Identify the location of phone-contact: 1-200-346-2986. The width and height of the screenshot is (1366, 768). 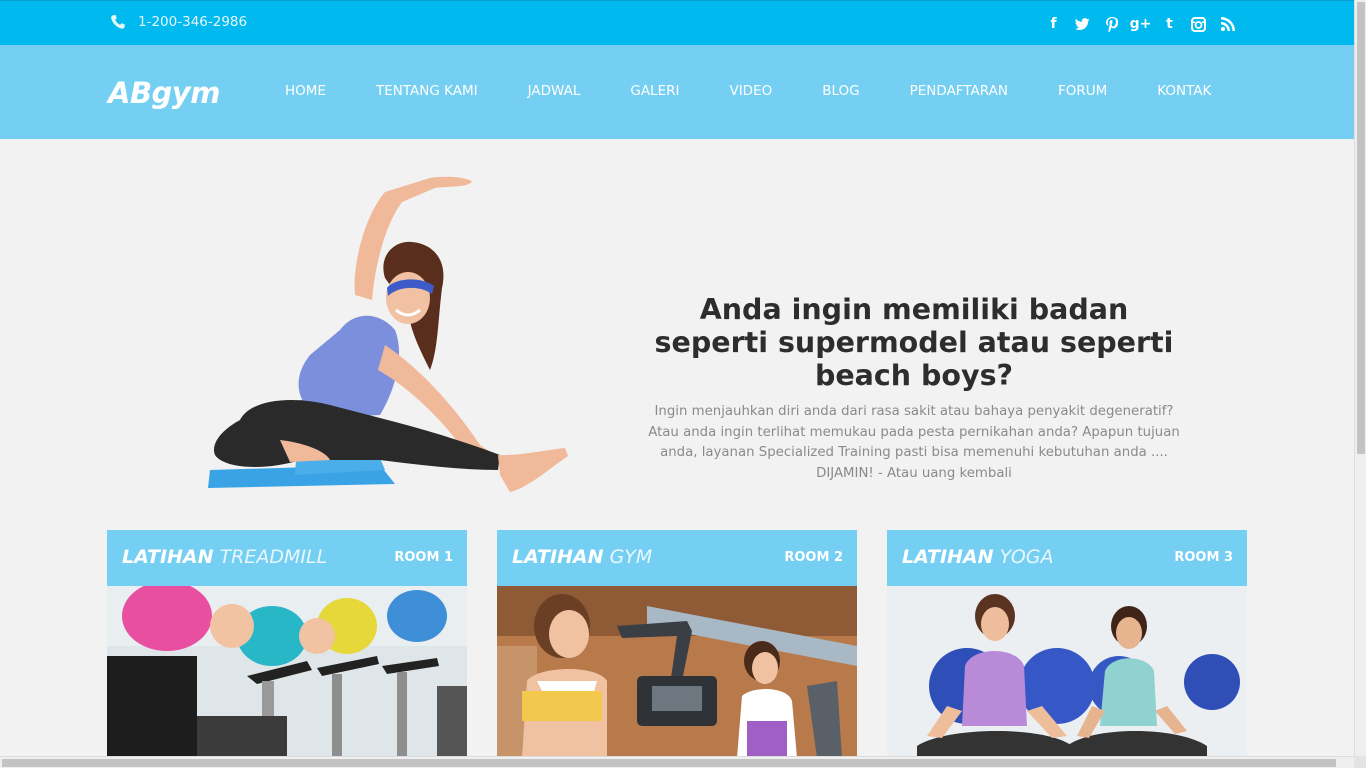
(178, 22).